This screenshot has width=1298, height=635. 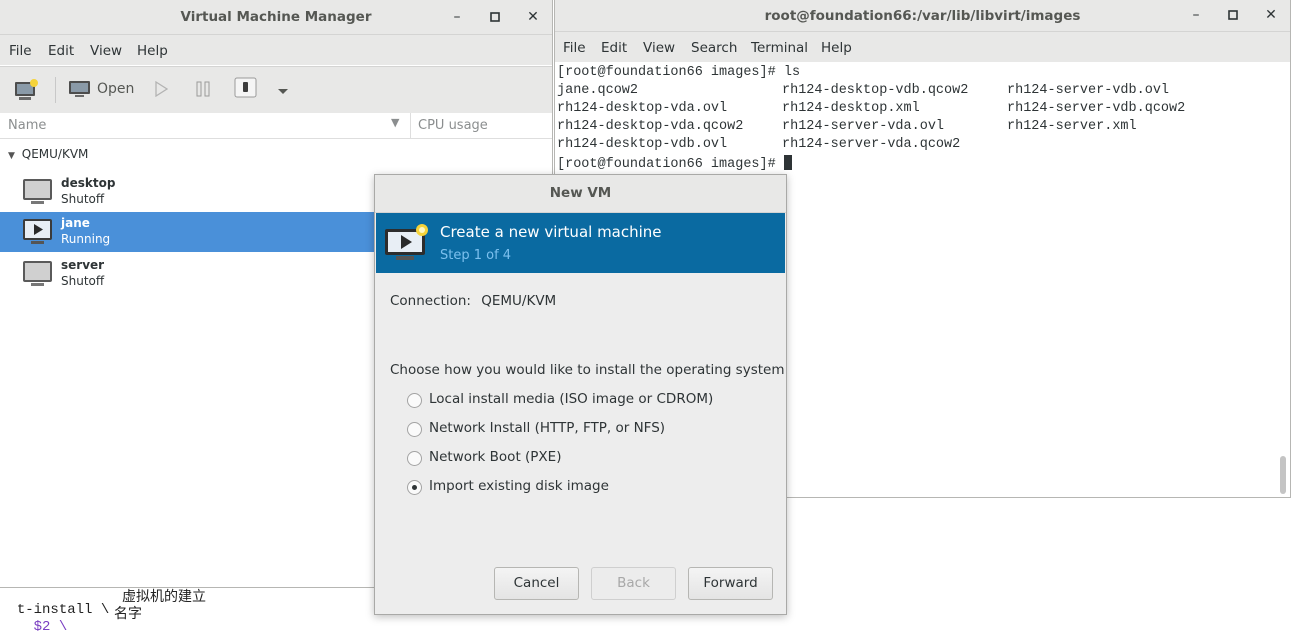 I want to click on open-label: Open, so click(x=116, y=89).